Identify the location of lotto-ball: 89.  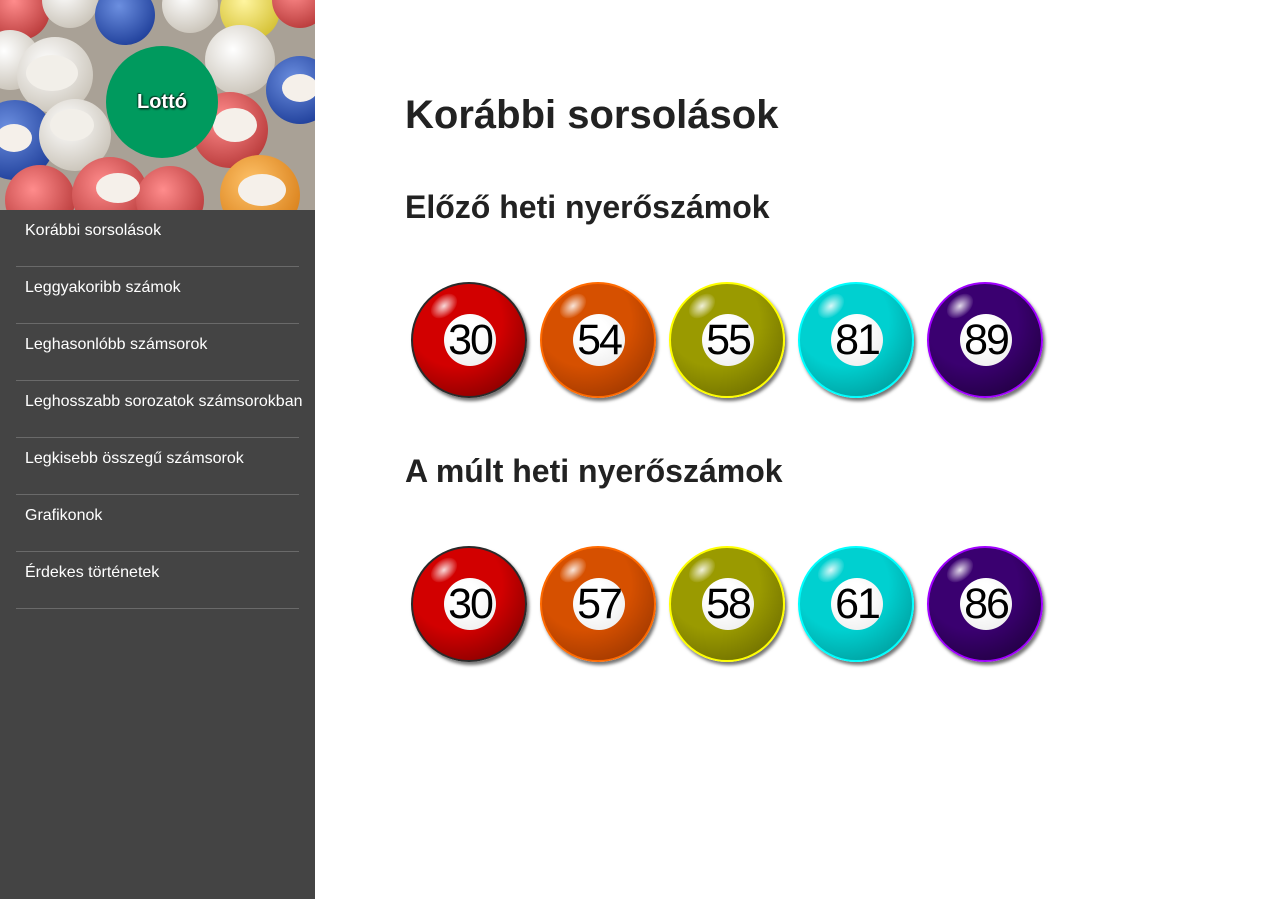
(985, 340).